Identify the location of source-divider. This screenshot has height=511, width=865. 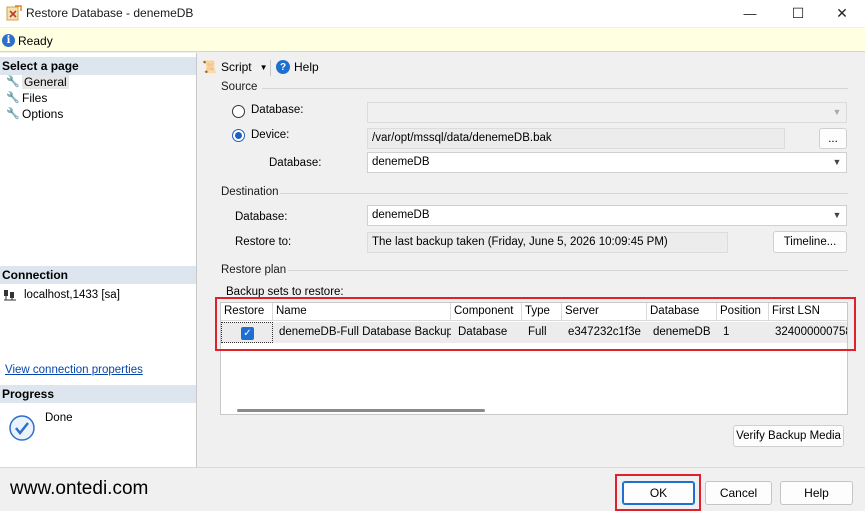
(555, 88).